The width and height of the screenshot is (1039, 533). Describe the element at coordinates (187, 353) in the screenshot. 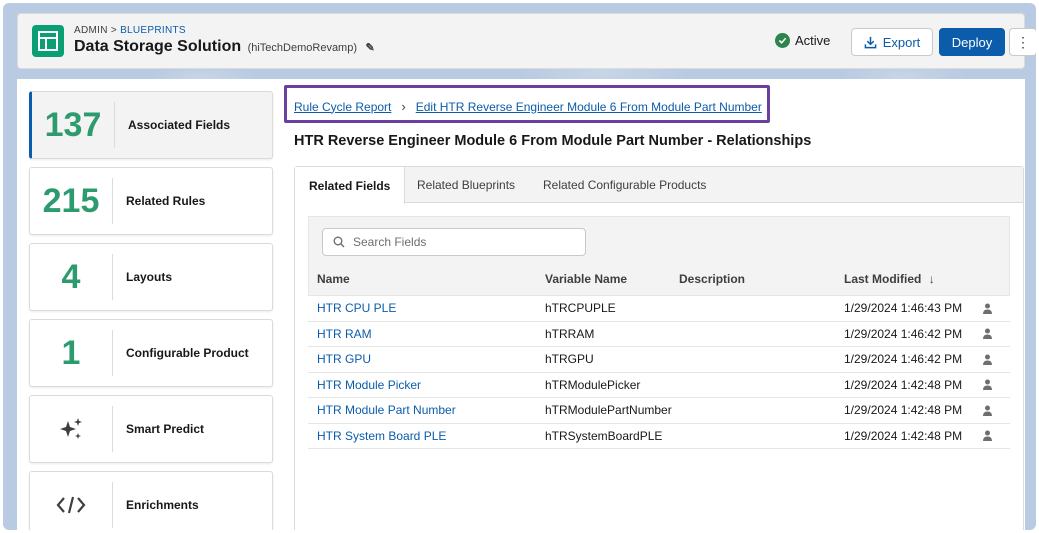

I see `card-label: Configurable Product` at that location.